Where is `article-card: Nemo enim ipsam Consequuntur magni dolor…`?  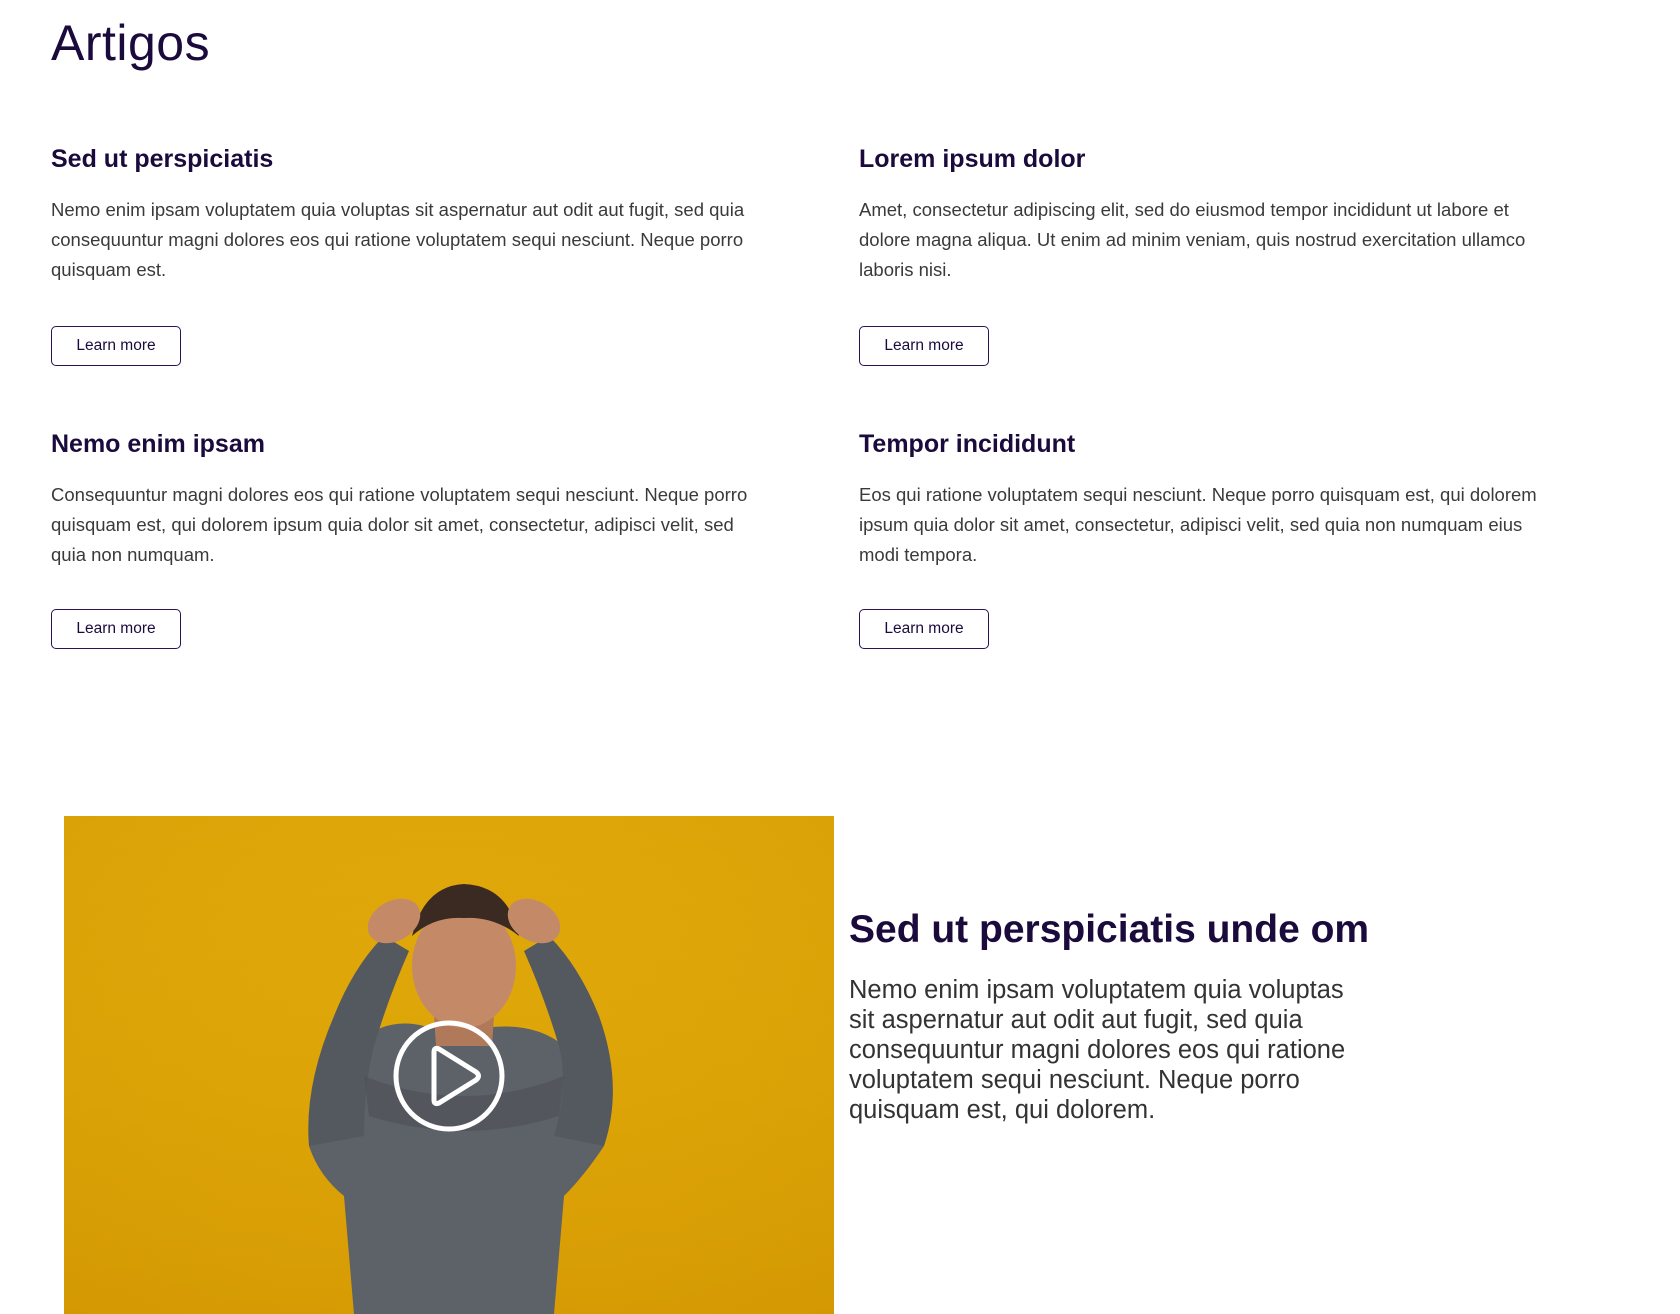
article-card: Nemo enim ipsam Consequuntur magni dolor… is located at coordinates (401, 540).